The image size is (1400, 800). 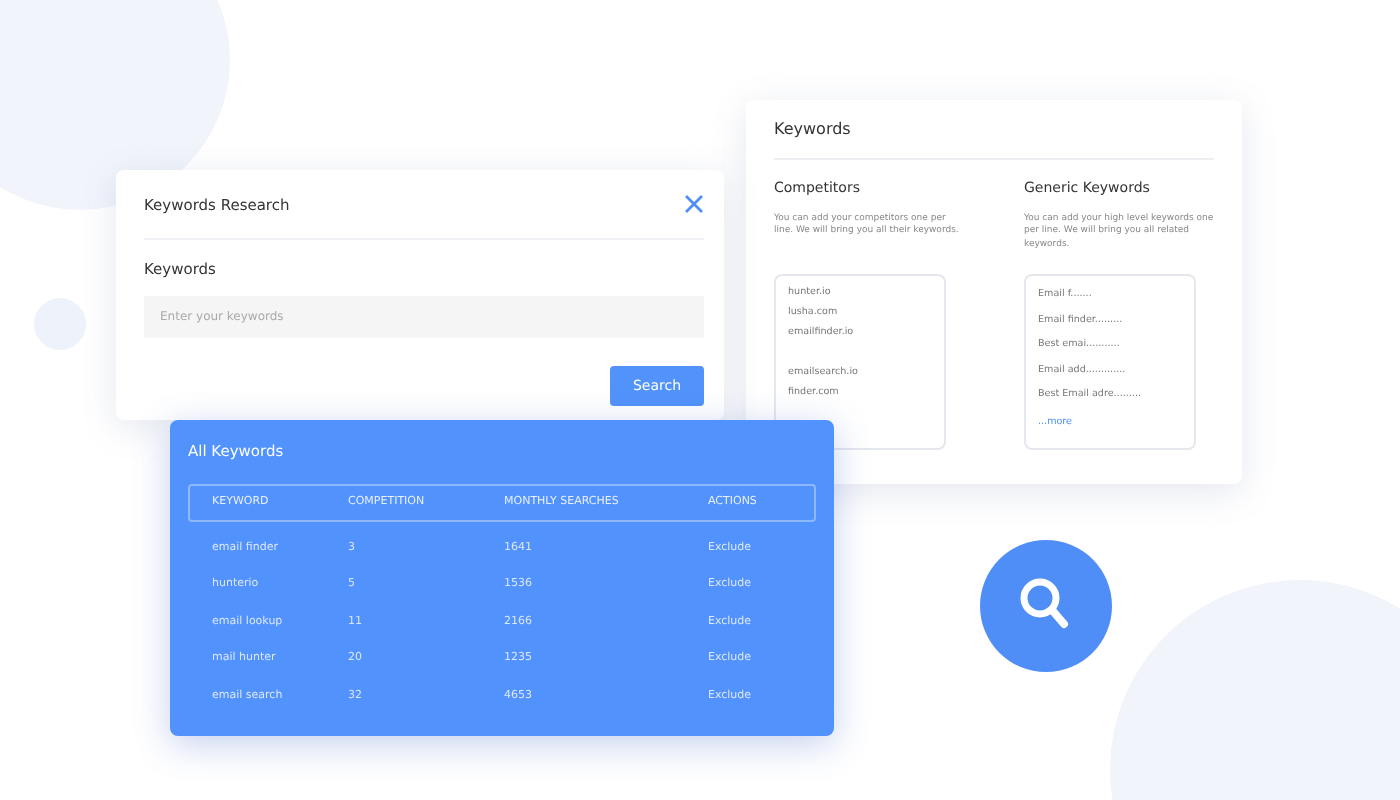 I want to click on search-icon, so click(x=1046, y=606).